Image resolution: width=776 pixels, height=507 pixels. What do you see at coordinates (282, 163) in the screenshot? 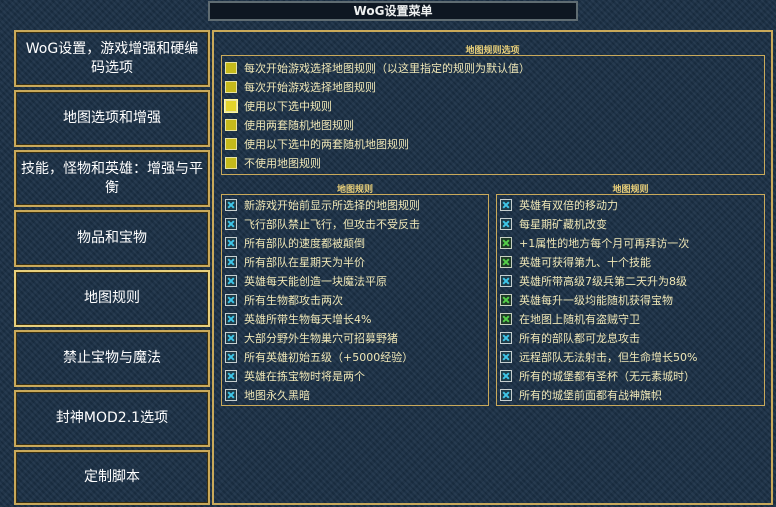
I see `option-label: 不使用地图规则` at bounding box center [282, 163].